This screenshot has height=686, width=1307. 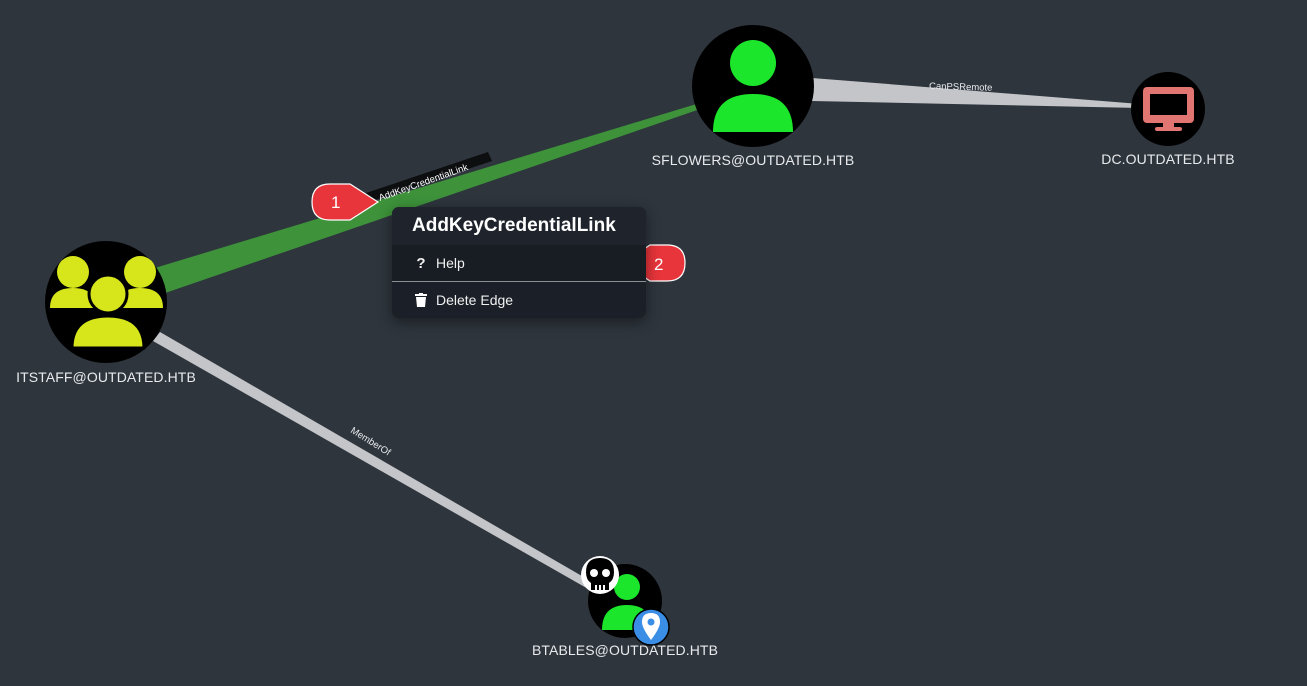 I want to click on menu-item-delete-edge: Delete Edge, so click(x=519, y=300).